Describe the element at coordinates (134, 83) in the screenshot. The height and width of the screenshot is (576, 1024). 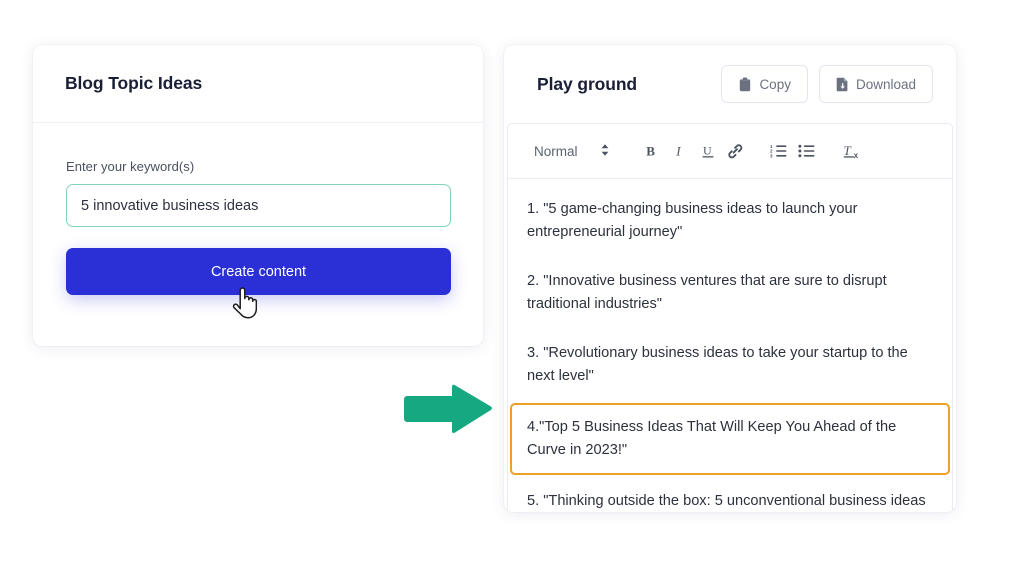
I see `page-title: Blog Topic Ideas` at that location.